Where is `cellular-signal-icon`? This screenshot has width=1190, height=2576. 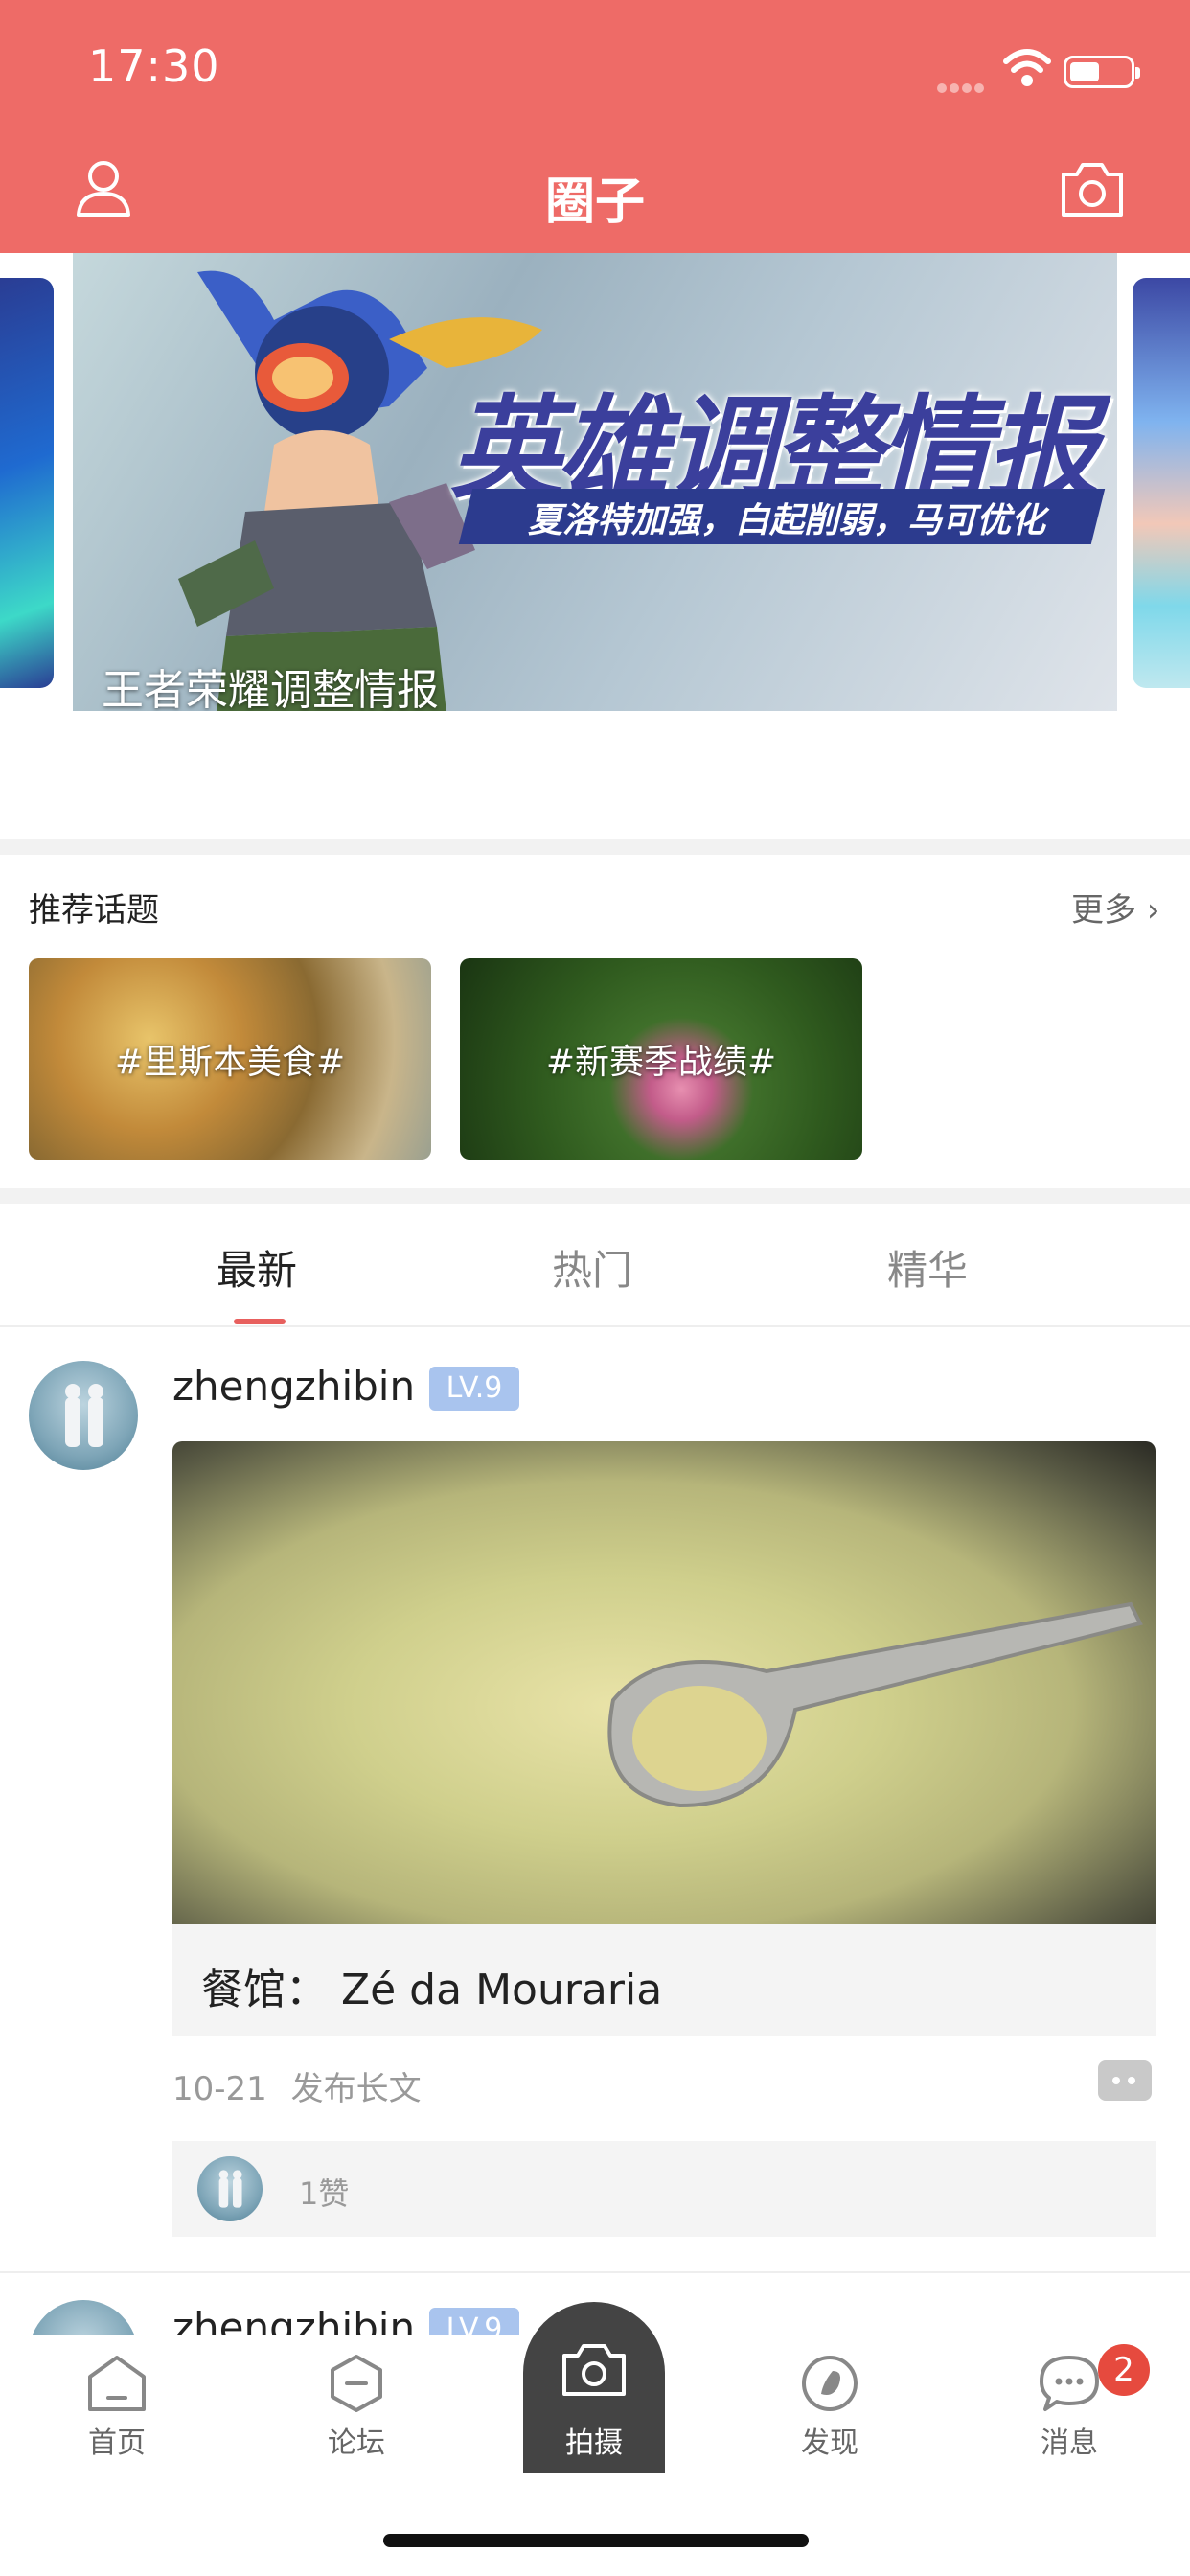
cellular-signal-icon is located at coordinates (962, 88).